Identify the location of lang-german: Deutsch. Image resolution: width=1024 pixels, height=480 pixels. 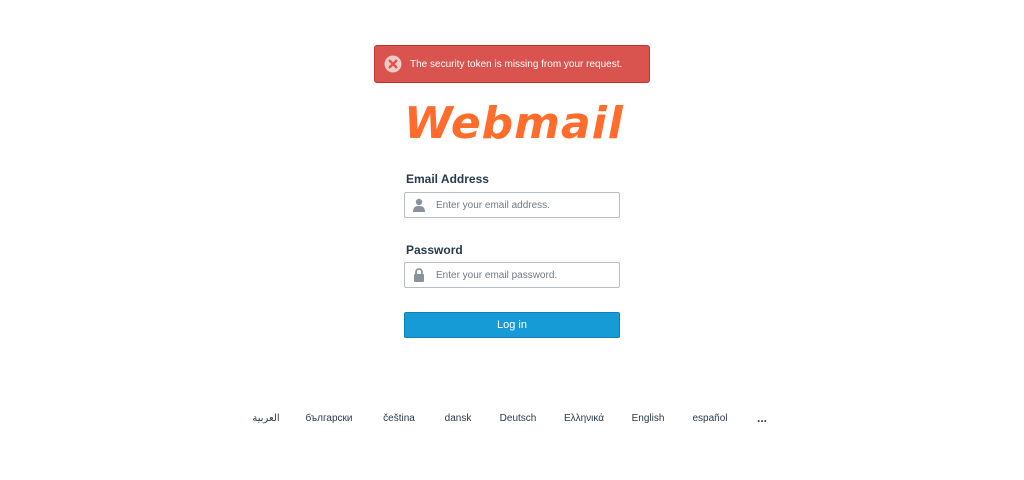
(518, 418).